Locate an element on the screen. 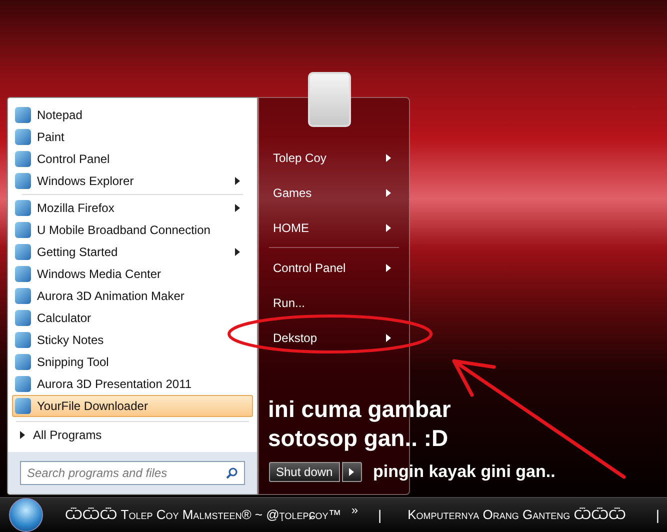 The image size is (667, 532). all-programs-item: All Programs is located at coordinates (132, 435).